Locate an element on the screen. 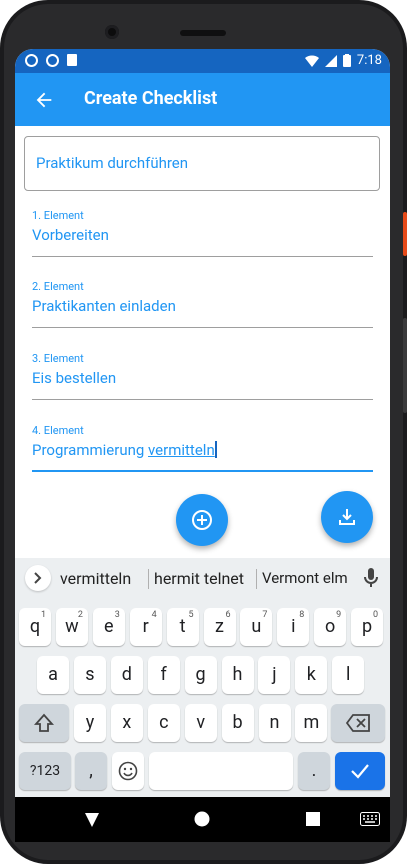 This screenshot has height=864, width=407. key-label: a is located at coordinates (53, 674).